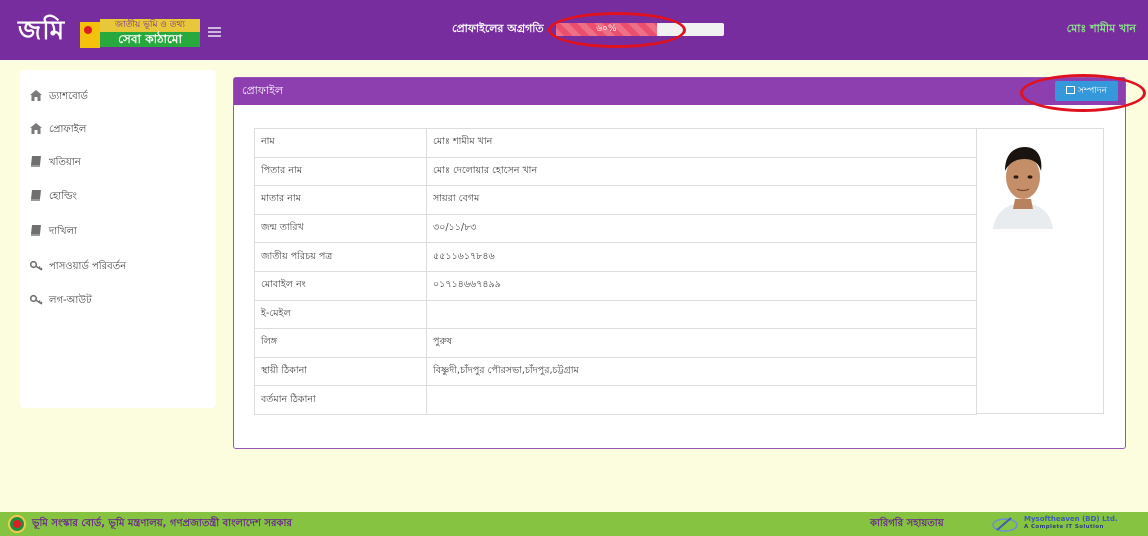 The image size is (1148, 536). I want to click on logo-main-text: জমি, so click(42, 31).